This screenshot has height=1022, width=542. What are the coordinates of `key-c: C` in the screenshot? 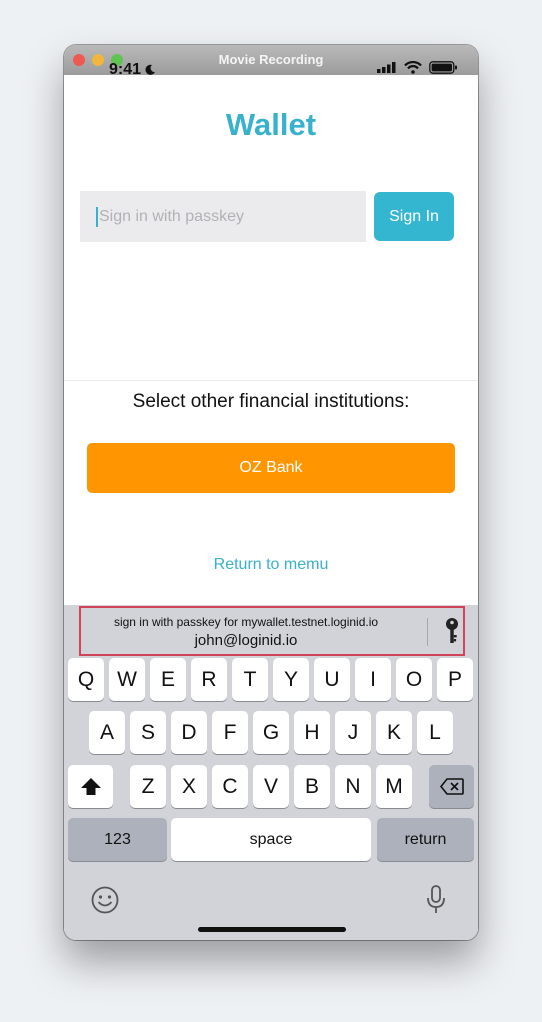 It's located at (230, 786).